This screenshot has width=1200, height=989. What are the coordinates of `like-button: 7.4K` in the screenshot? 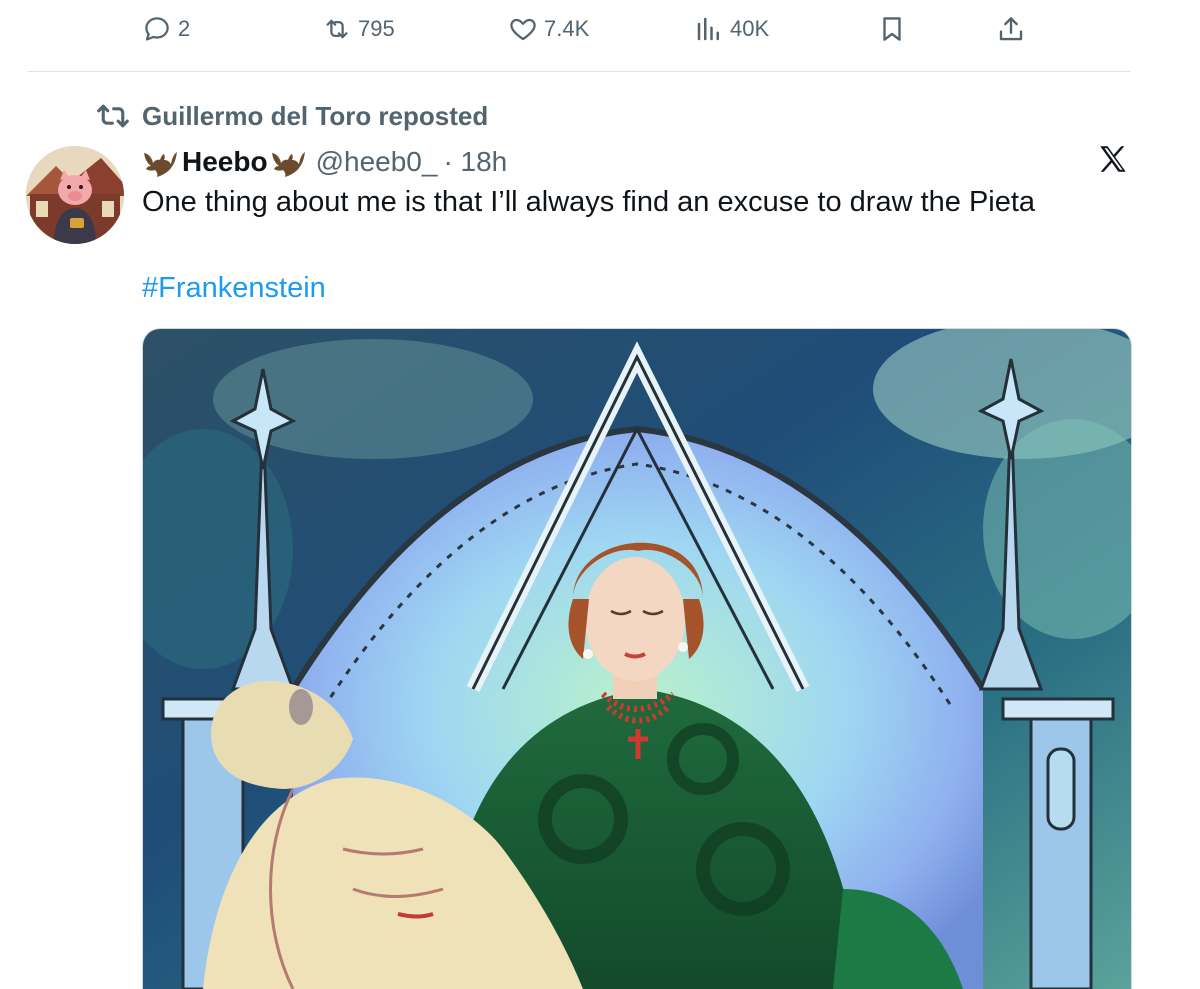 It's located at (548, 29).